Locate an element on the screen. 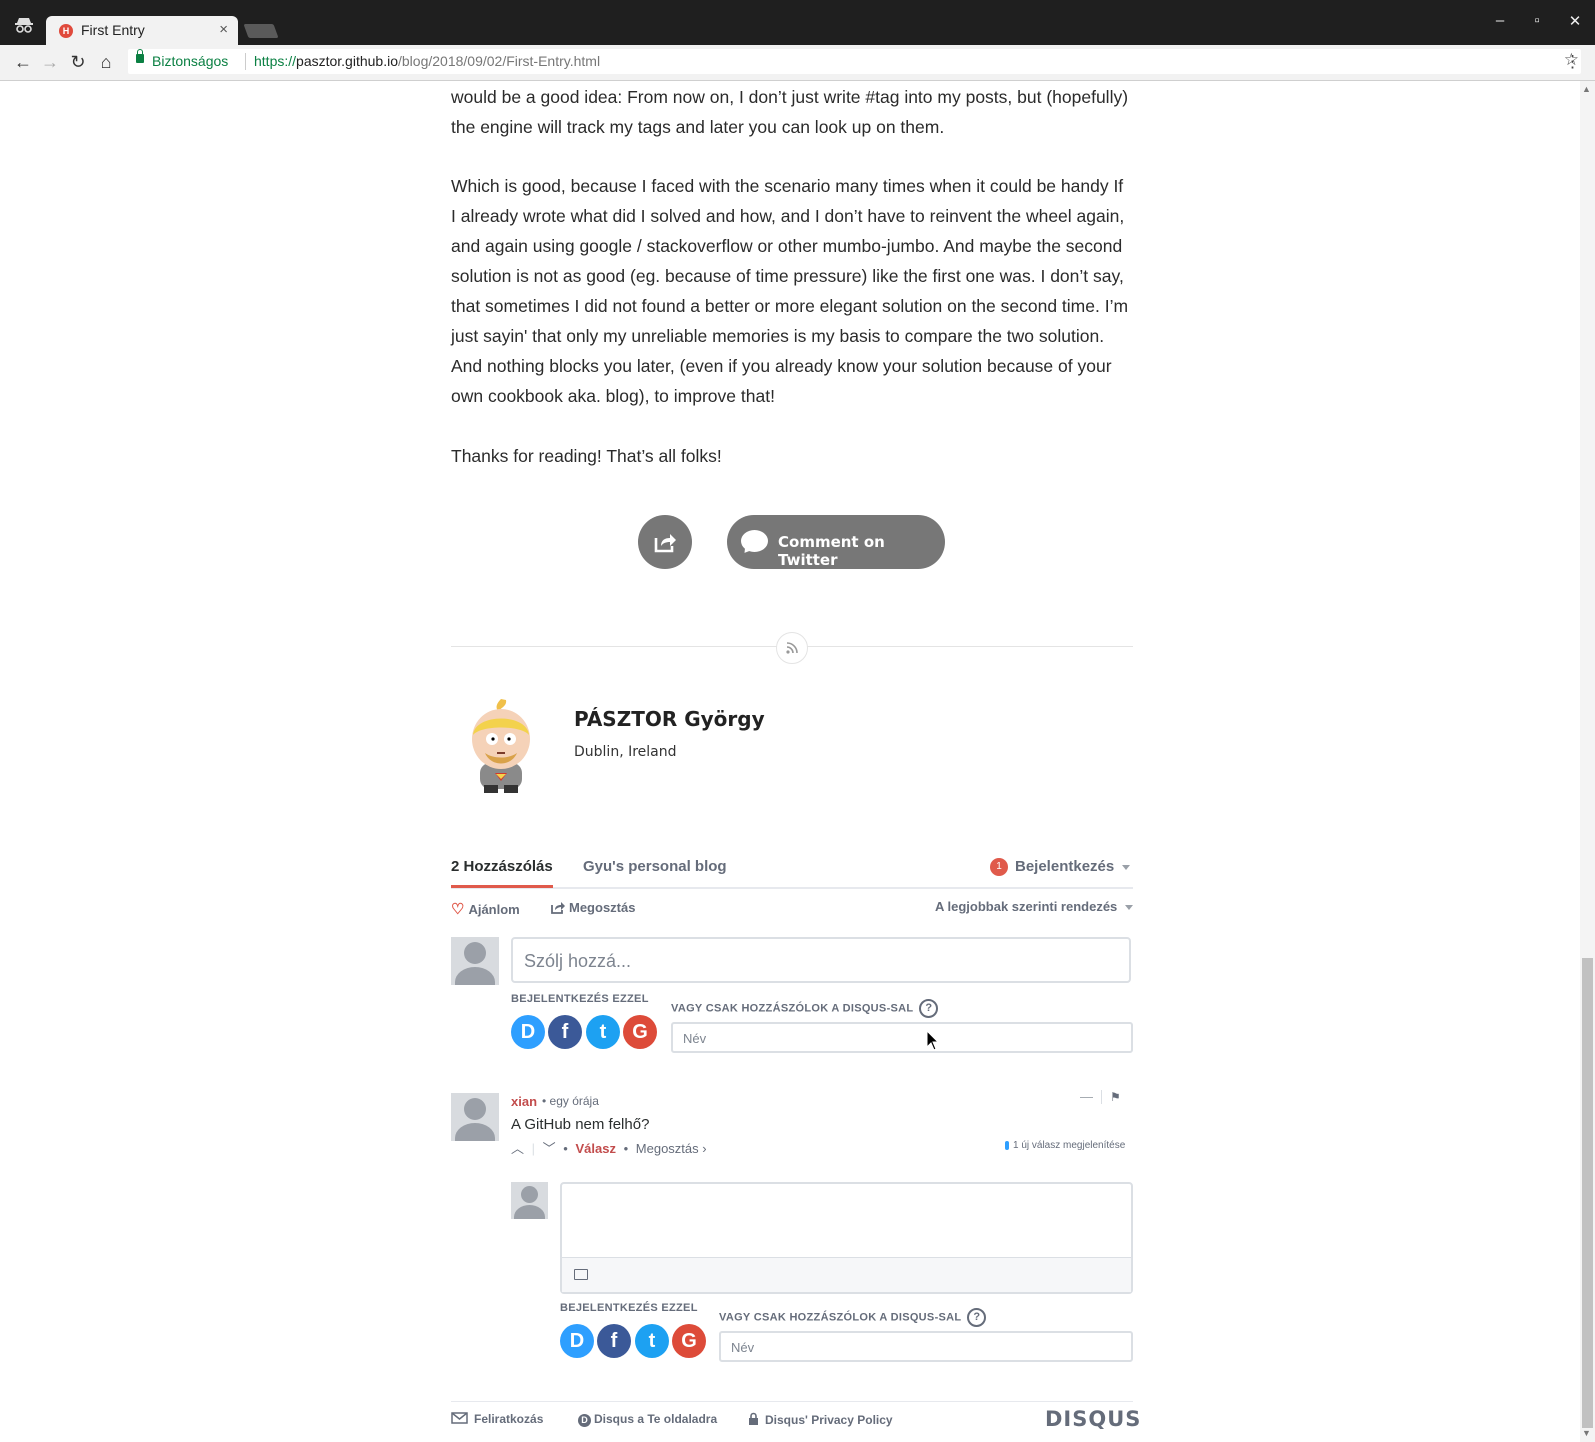 This screenshot has width=1595, height=1442. sort-dropdown: A legjobbak szerinti rendezés is located at coordinates (1034, 906).